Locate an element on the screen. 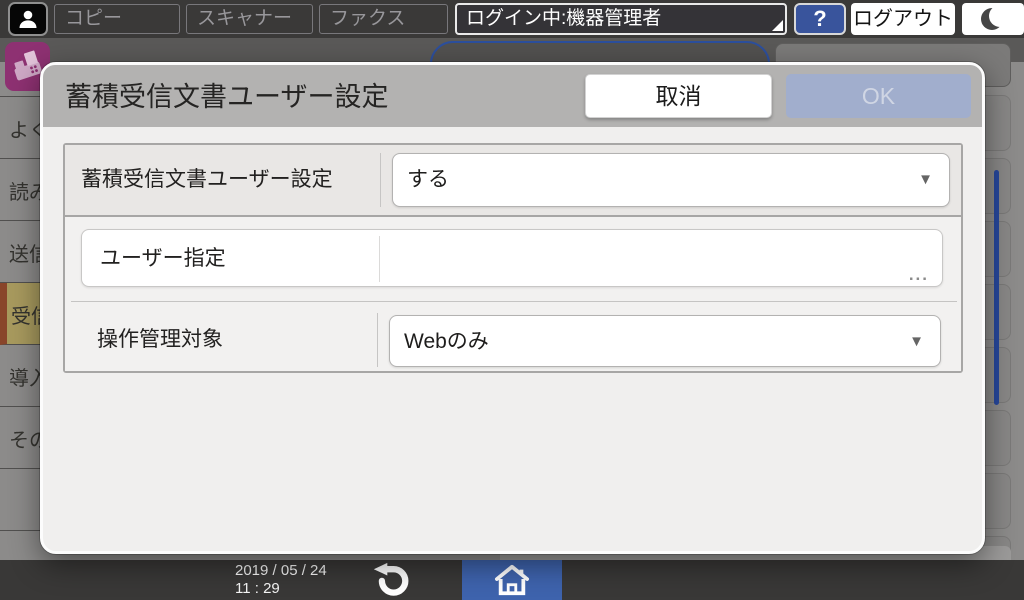 The image size is (1024, 600). back-button is located at coordinates (390, 580).